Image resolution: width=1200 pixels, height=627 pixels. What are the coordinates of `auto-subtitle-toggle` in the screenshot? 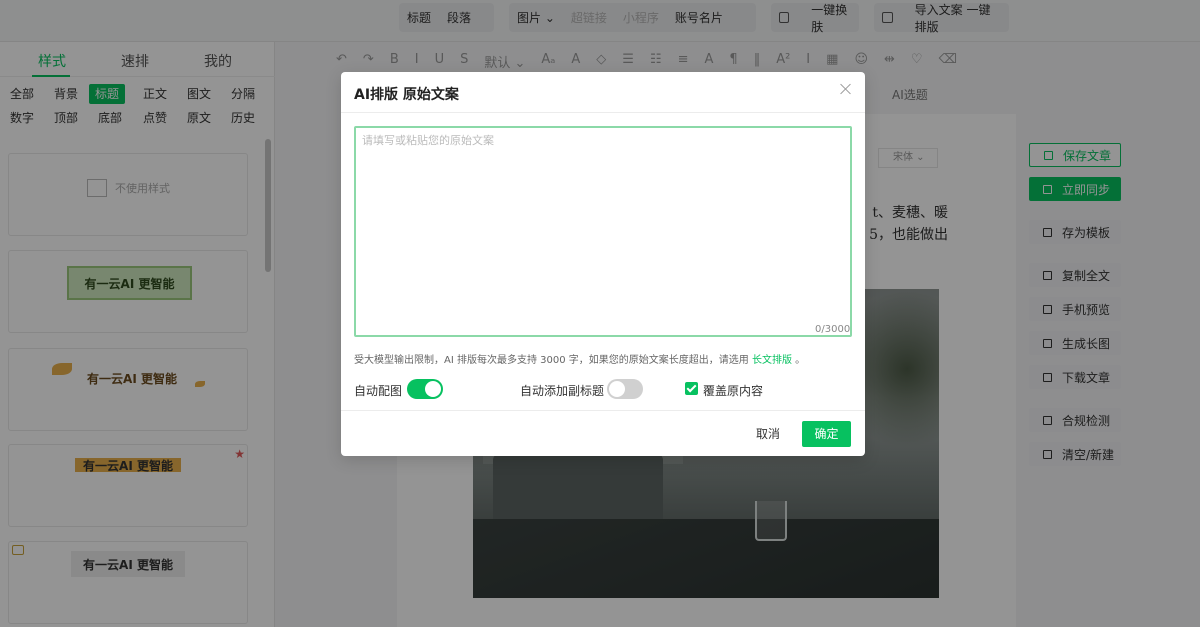 It's located at (625, 389).